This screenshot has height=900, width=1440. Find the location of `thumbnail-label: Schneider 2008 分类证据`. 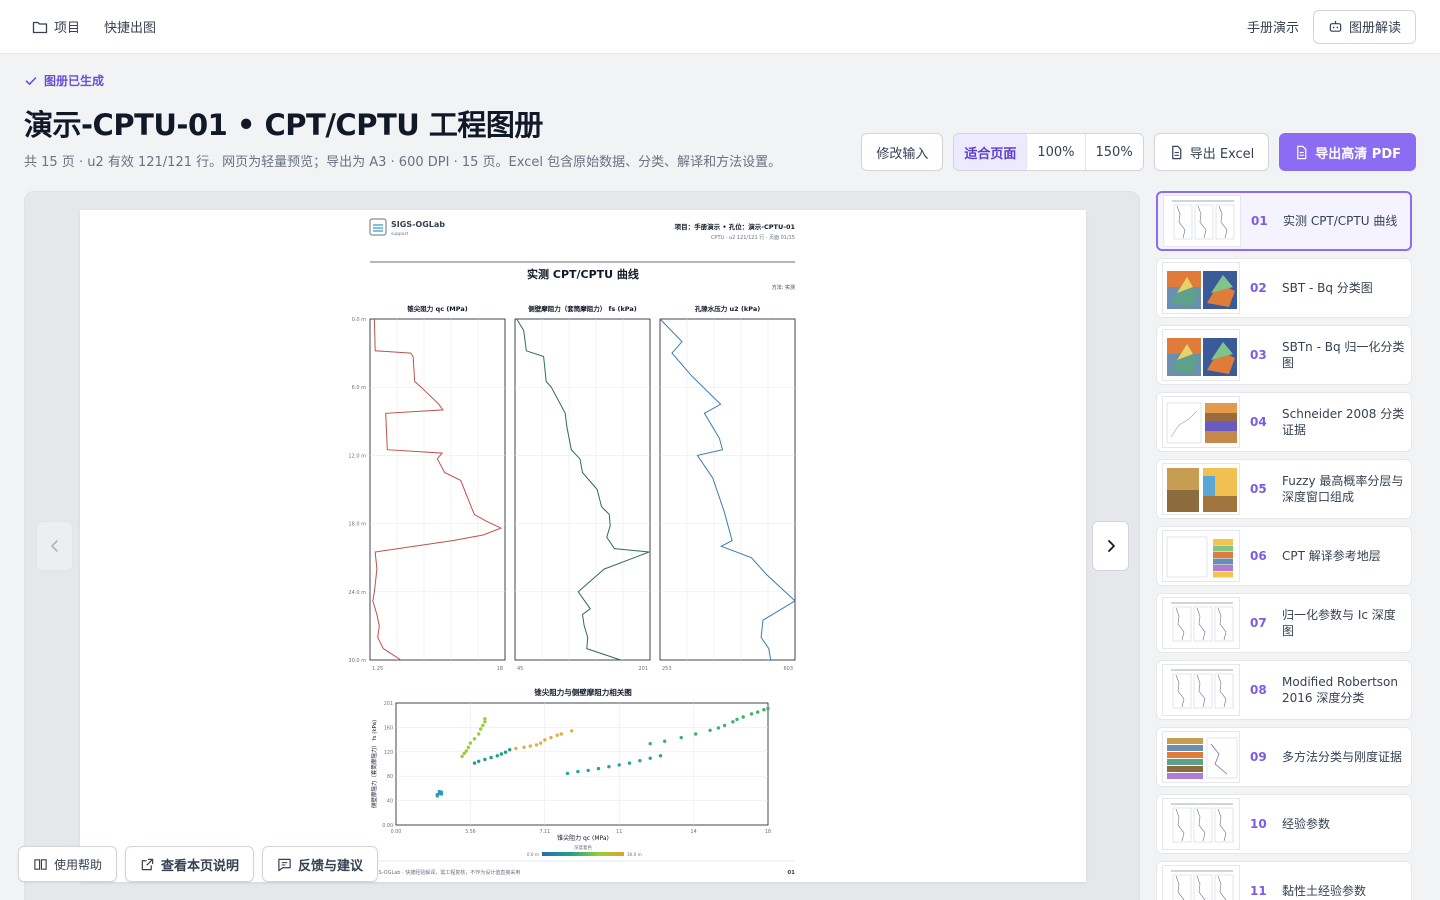

thumbnail-label: Schneider 2008 分类证据 is located at coordinates (1343, 422).